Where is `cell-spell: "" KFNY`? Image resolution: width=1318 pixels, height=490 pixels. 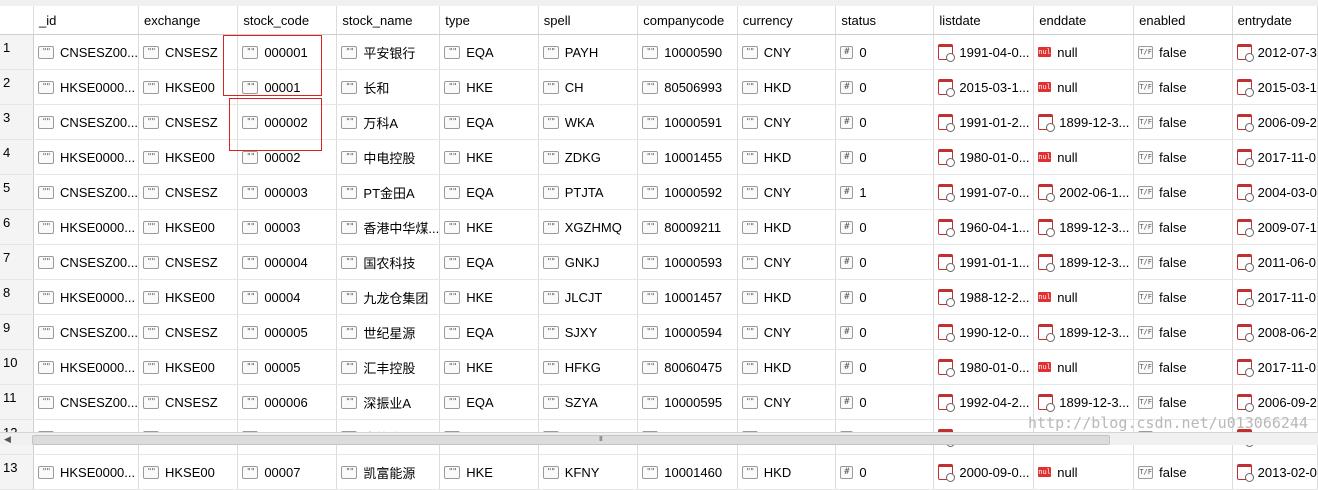 cell-spell: "" KFNY is located at coordinates (588, 472).